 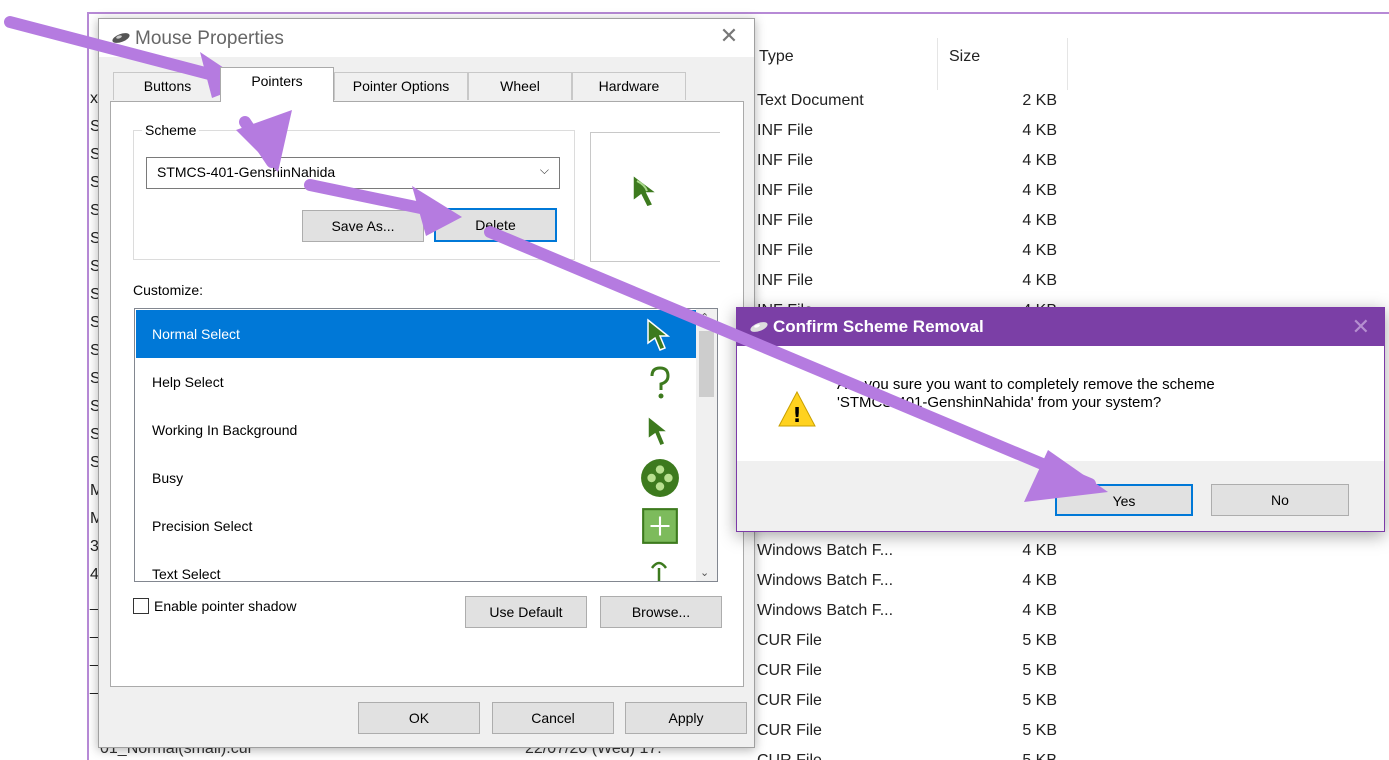 I want to click on cursor-preview, so click(x=655, y=197).